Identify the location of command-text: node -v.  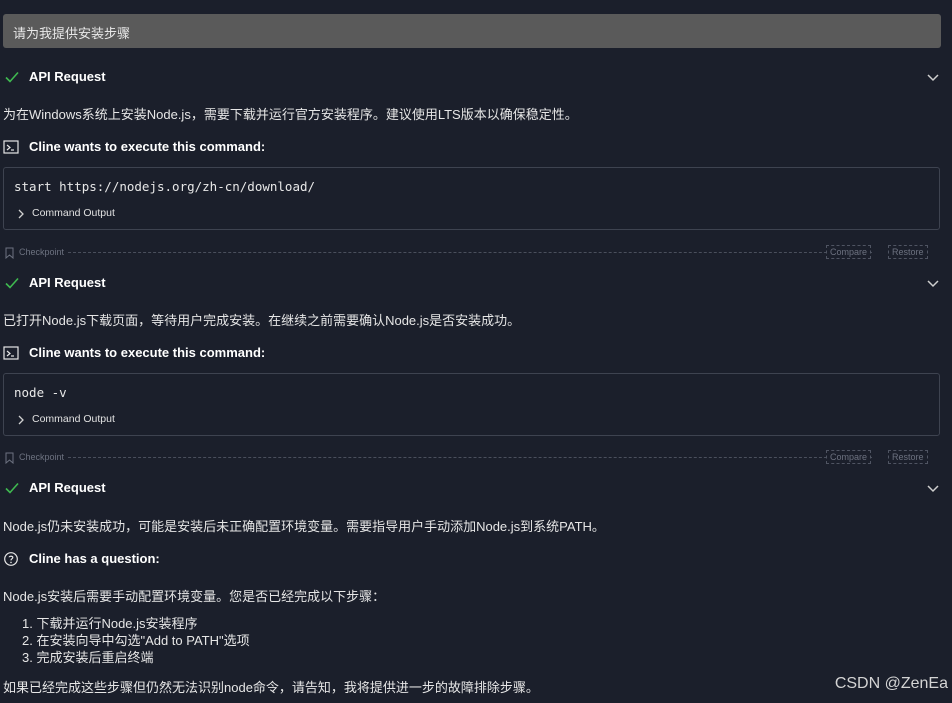
(40, 392).